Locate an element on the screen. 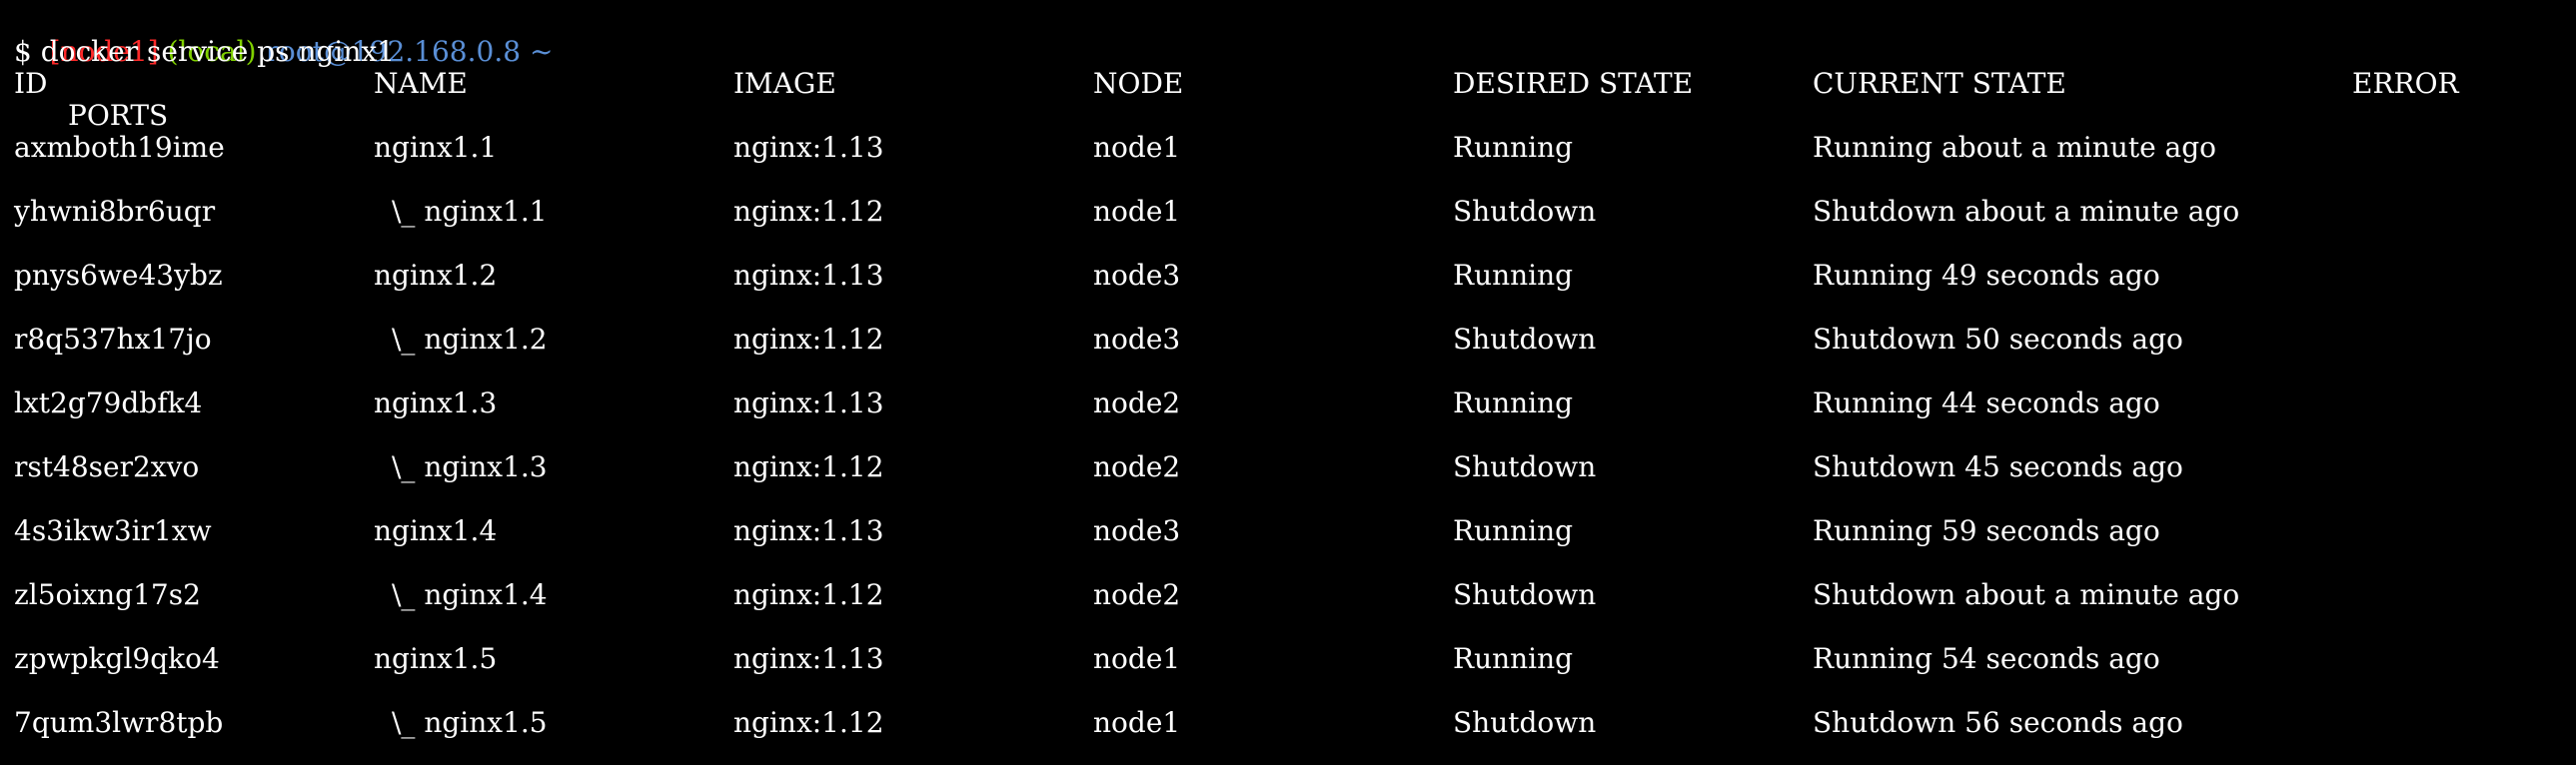  task-name: \_ nginx1.1 is located at coordinates (470, 212).